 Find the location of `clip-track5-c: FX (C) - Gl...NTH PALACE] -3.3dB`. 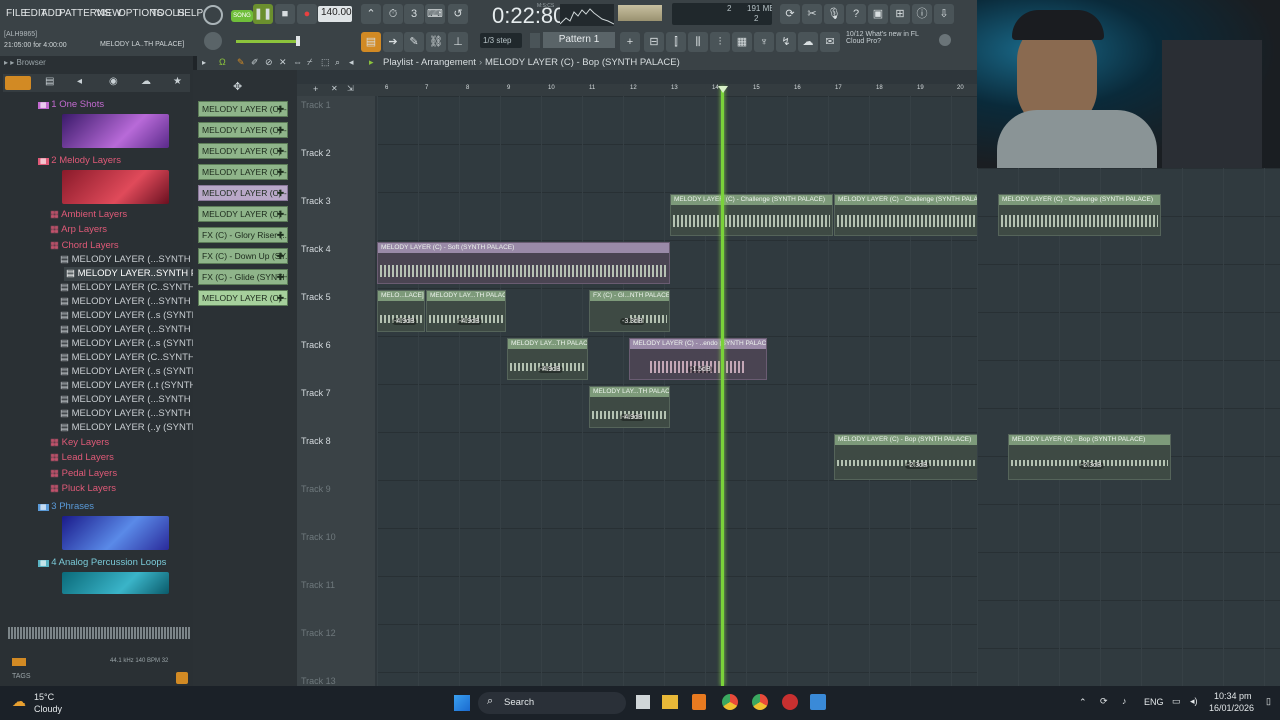

clip-track5-c: FX (C) - Gl...NTH PALACE] -3.3dB is located at coordinates (629, 311).